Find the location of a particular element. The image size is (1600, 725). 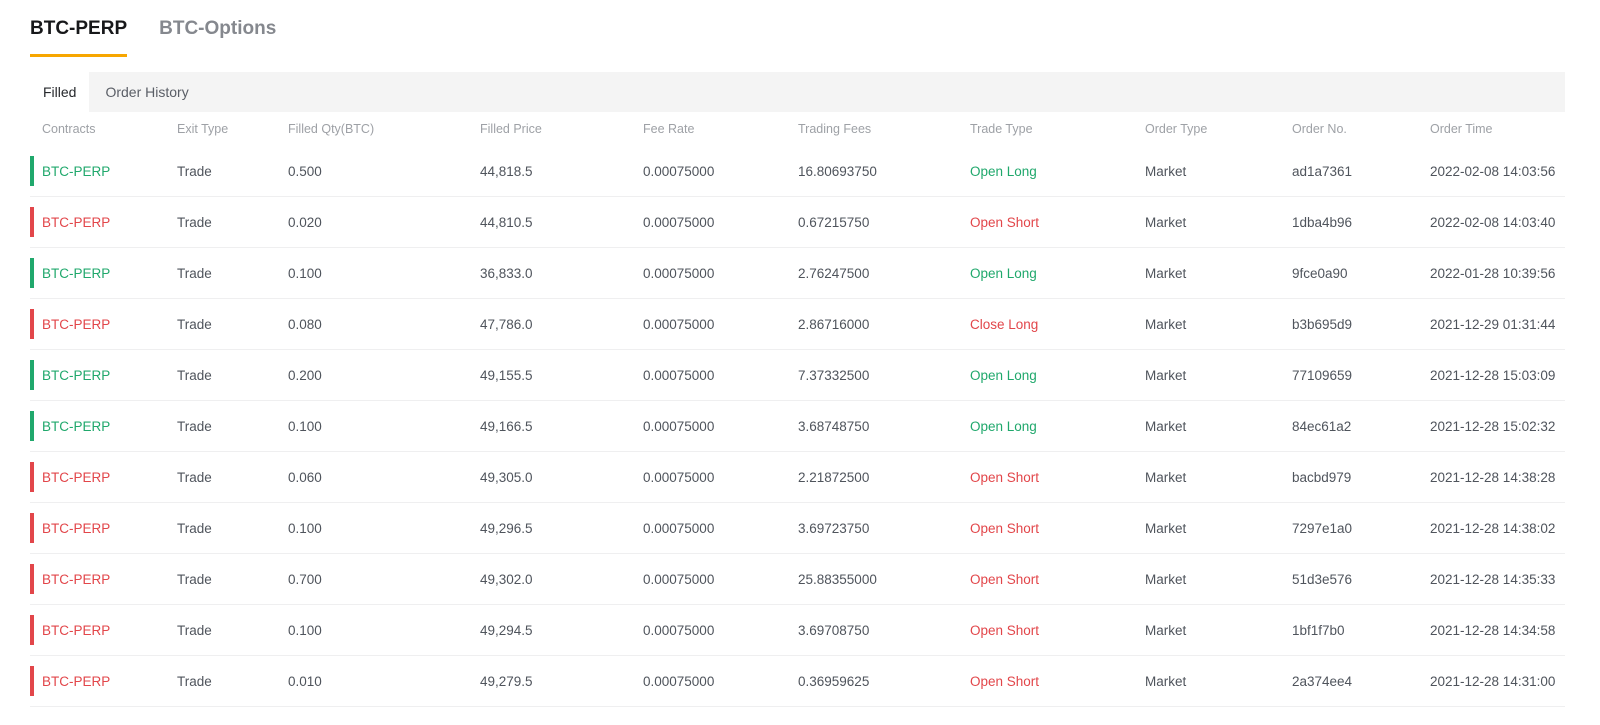

cell-trading-fees: 16.80693750 is located at coordinates (837, 171).